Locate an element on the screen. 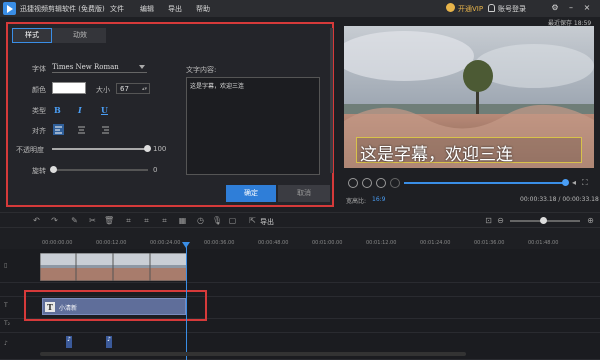  minimize-icon: – is located at coordinates (571, 8).